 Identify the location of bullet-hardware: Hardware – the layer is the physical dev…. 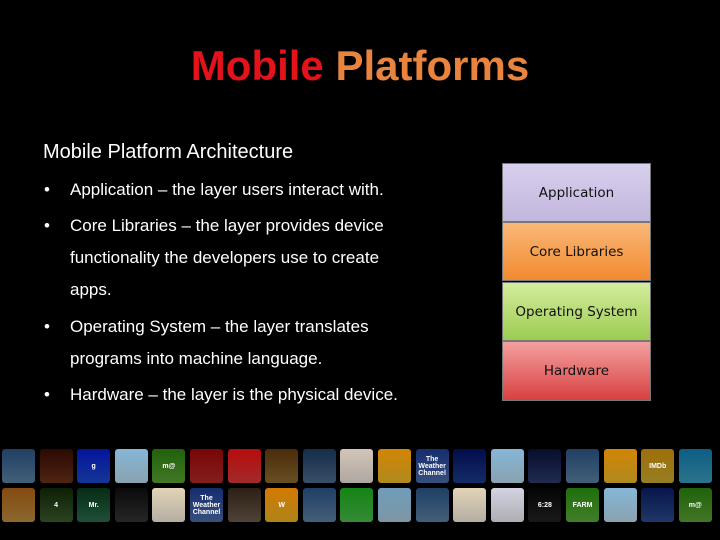
(234, 394).